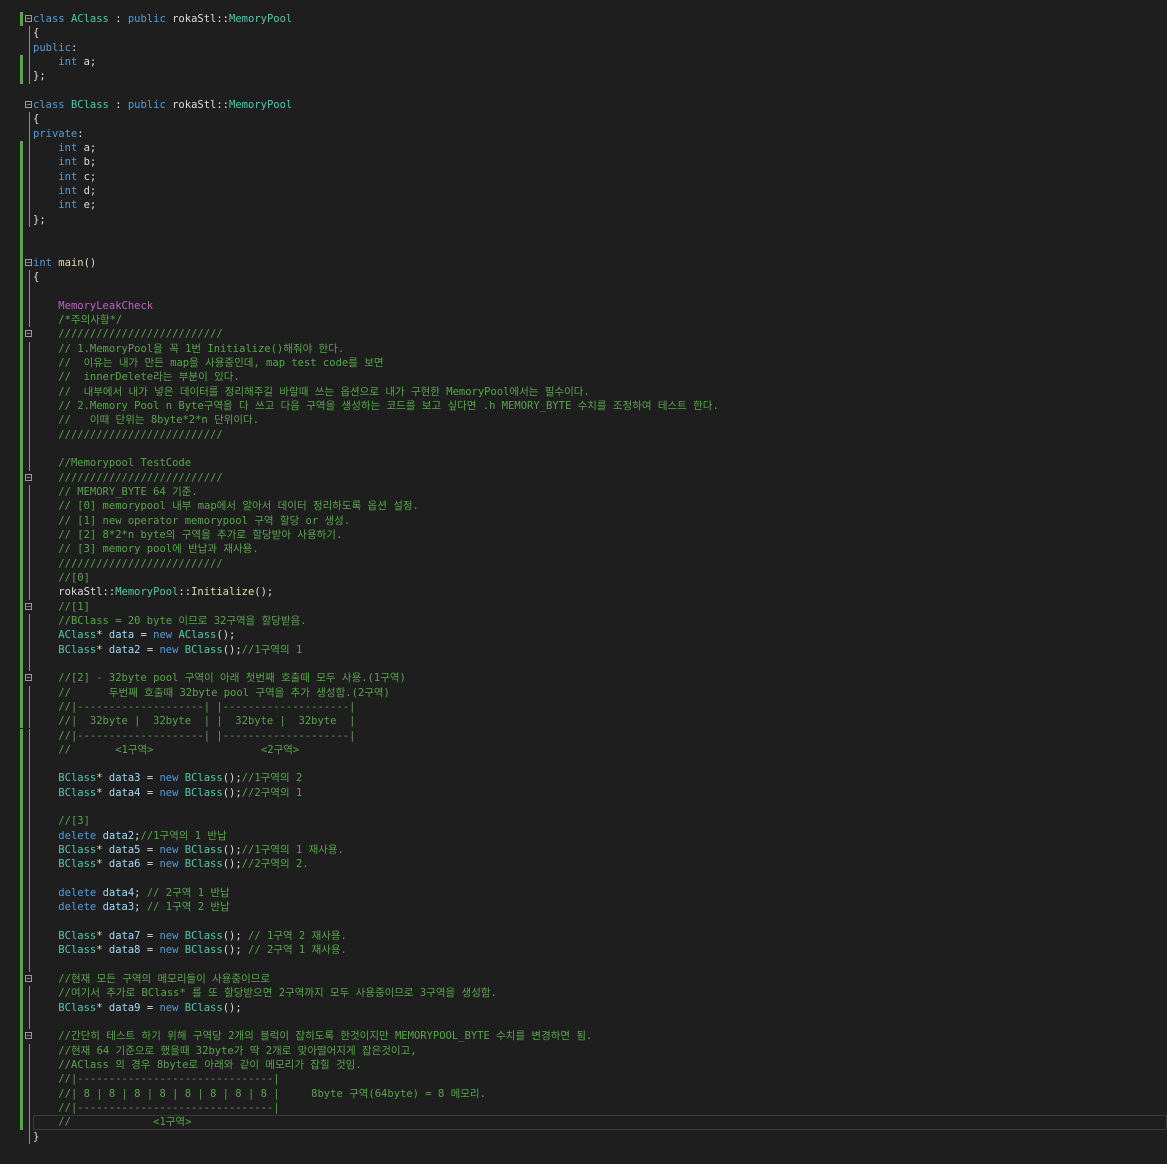 The width and height of the screenshot is (1167, 1164). I want to click on code-line: // [2] 8*2*n byte의 구역을 추가로 할당받아 사용하기., so click(583, 535).